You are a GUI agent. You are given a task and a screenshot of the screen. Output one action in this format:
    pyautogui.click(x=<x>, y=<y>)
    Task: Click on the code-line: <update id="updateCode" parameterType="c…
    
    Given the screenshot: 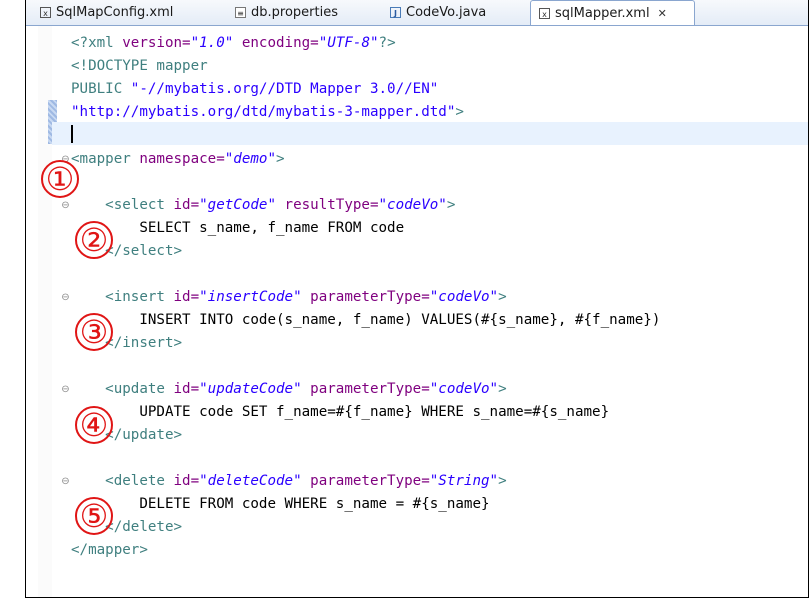 What is the action you would take?
    pyautogui.click(x=306, y=389)
    